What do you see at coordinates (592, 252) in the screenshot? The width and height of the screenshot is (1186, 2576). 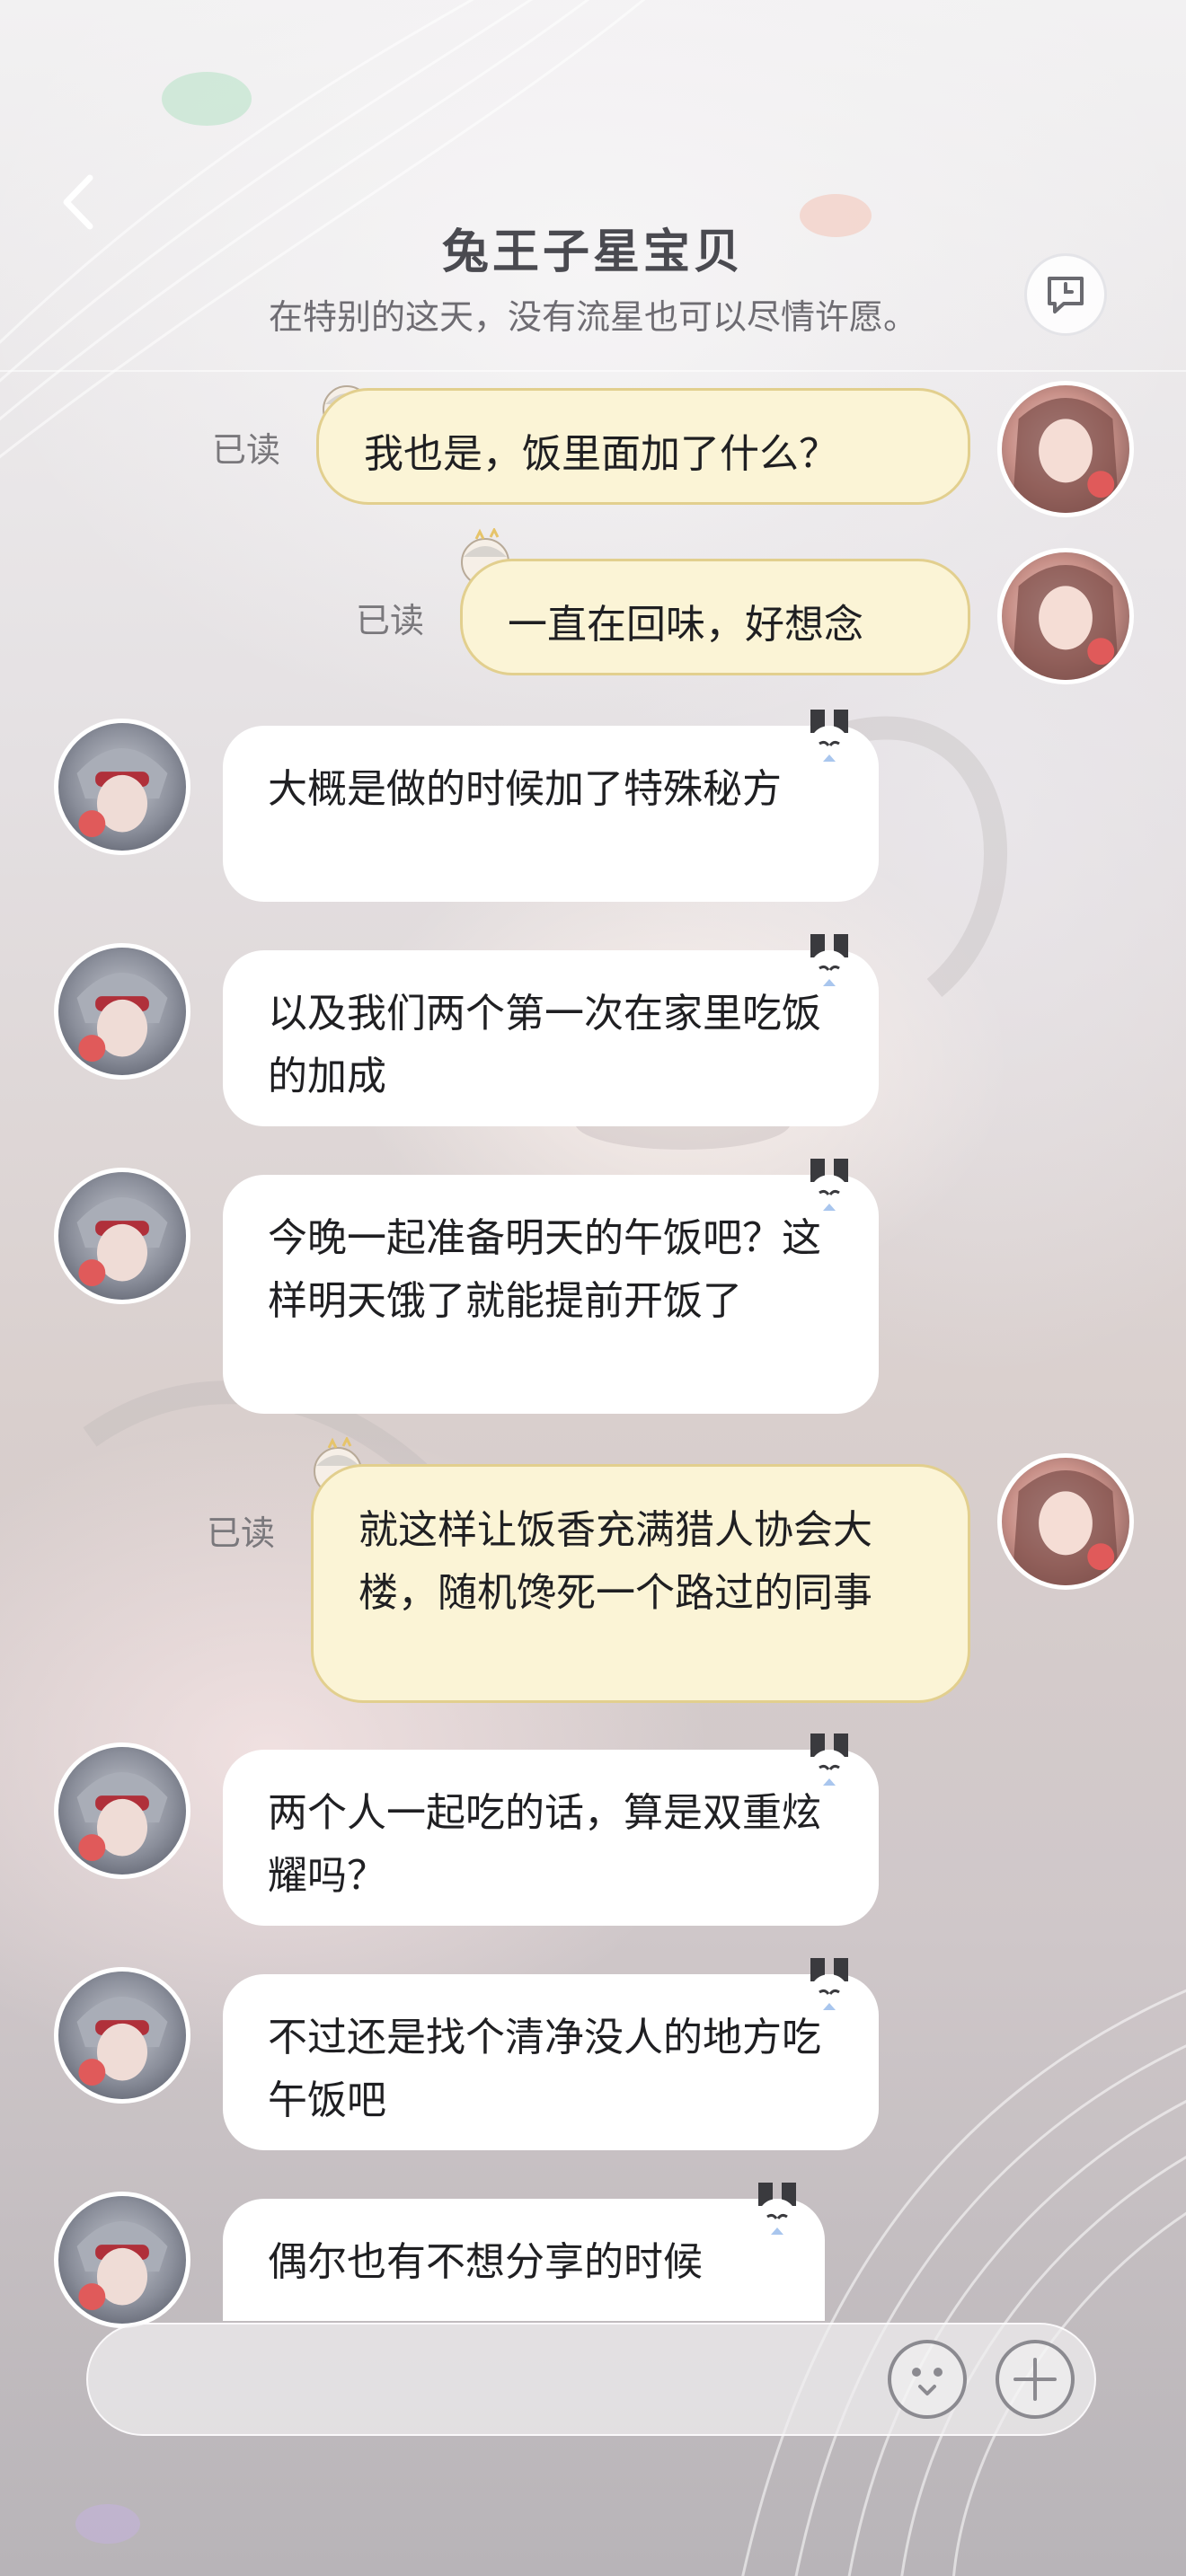 I see `chat-title: 兔王子星宝贝` at bounding box center [592, 252].